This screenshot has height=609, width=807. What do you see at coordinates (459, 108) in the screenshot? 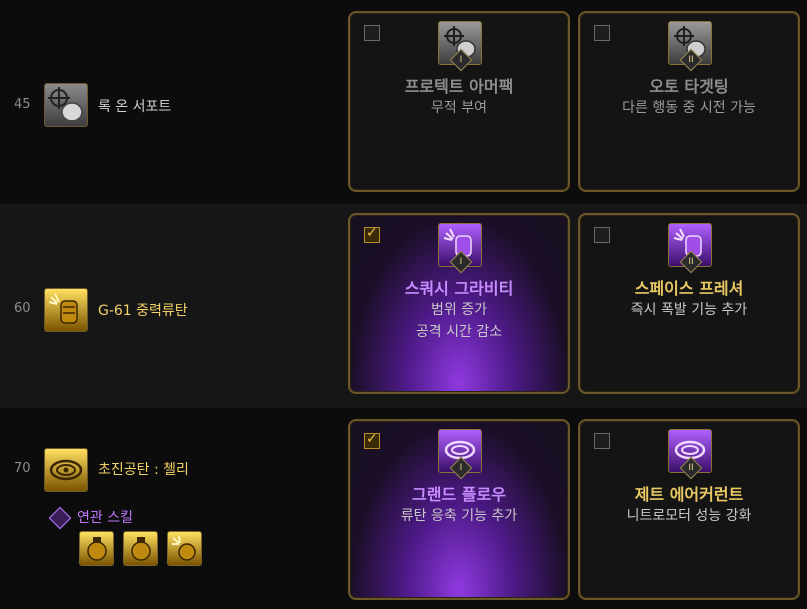
I see `augment-desc: 무적 부여` at bounding box center [459, 108].